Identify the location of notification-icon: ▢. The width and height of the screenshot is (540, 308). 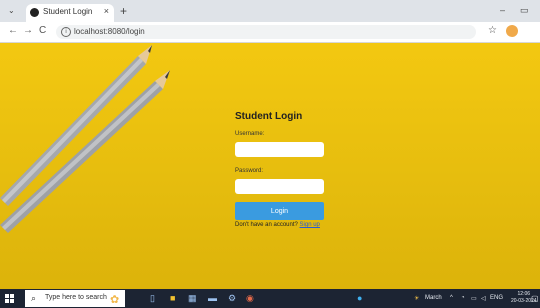
(535, 298).